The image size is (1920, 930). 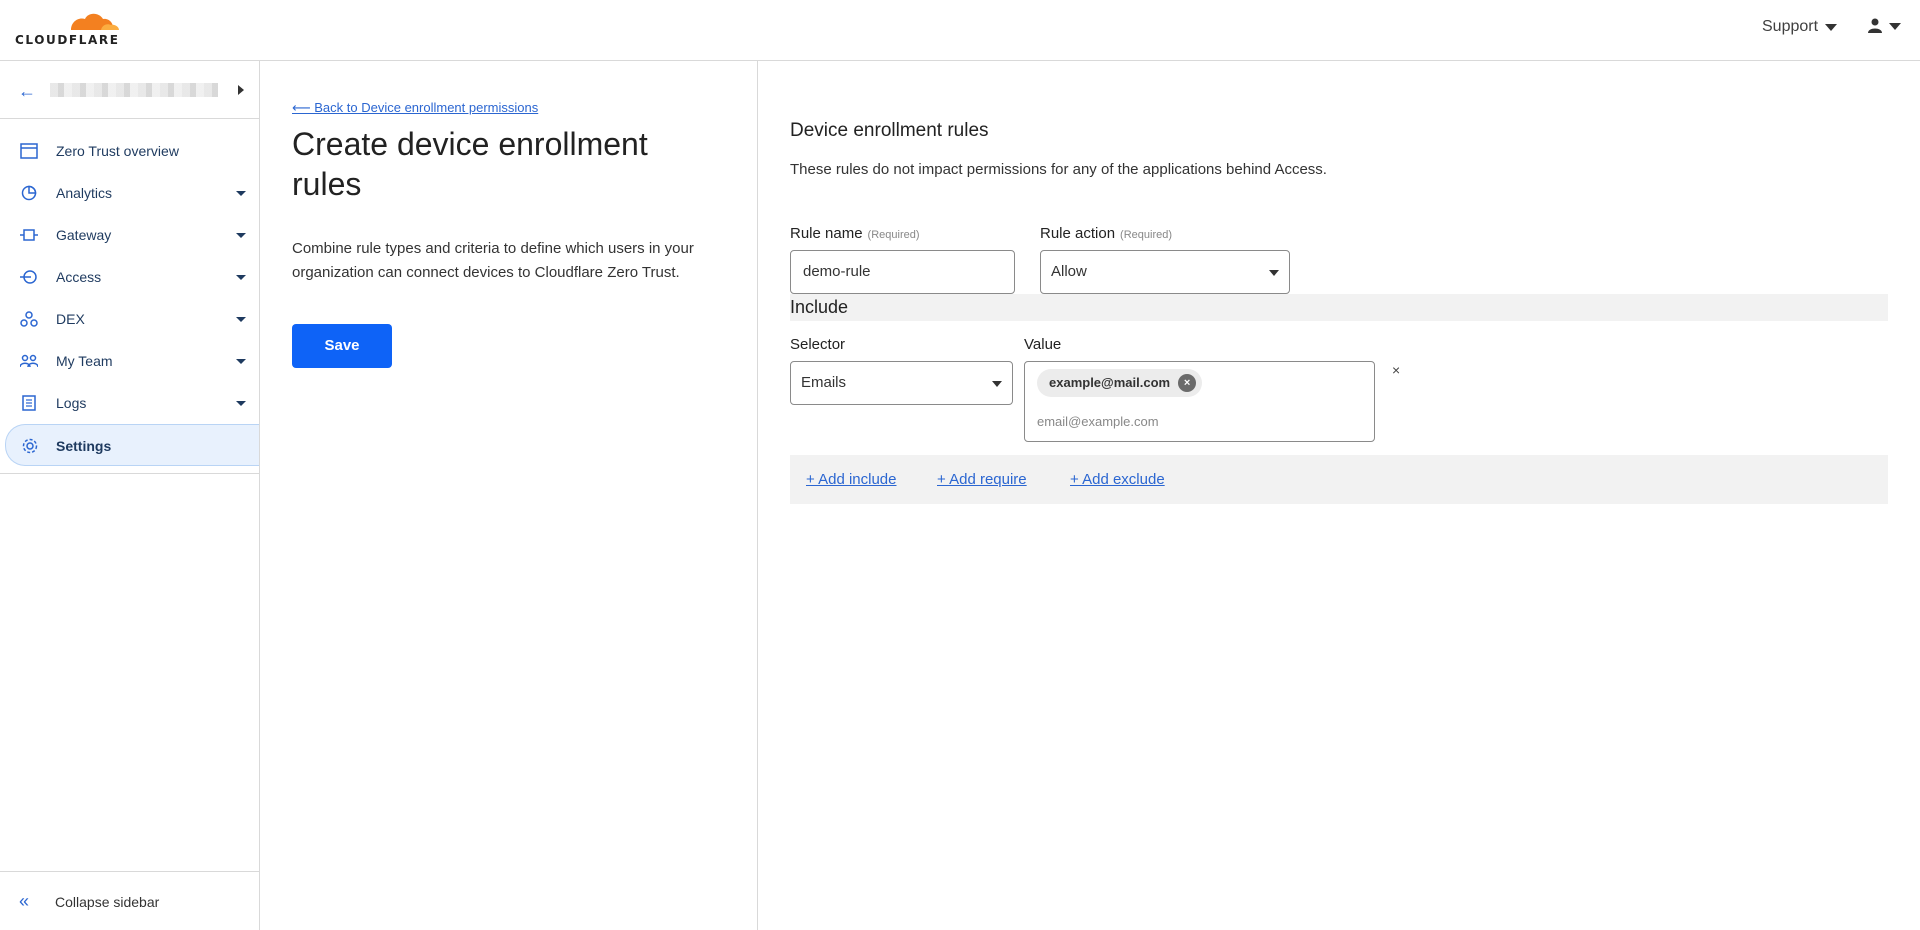 I want to click on support-menu: Support, so click(x=1800, y=27).